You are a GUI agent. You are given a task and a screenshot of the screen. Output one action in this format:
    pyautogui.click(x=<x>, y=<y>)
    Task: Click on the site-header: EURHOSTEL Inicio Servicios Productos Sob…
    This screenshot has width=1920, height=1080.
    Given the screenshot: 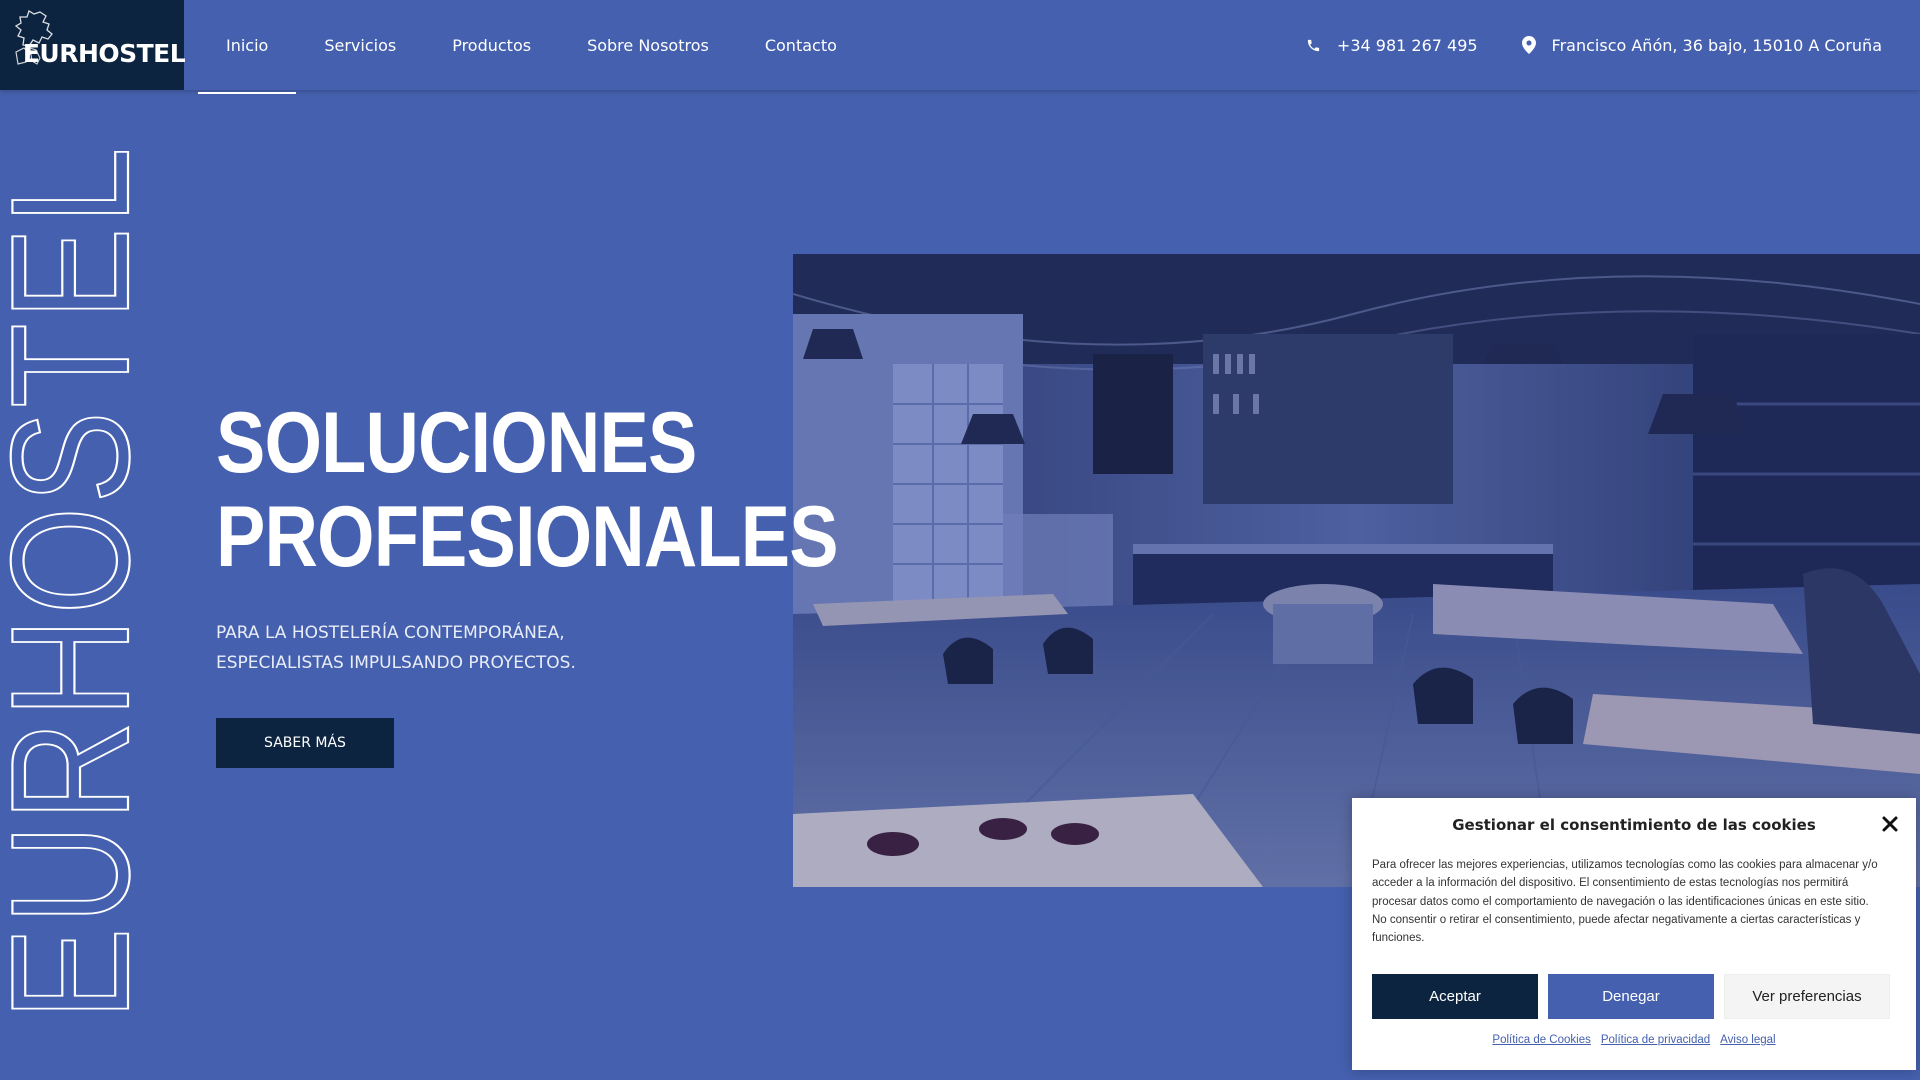 What is the action you would take?
    pyautogui.click(x=960, y=47)
    